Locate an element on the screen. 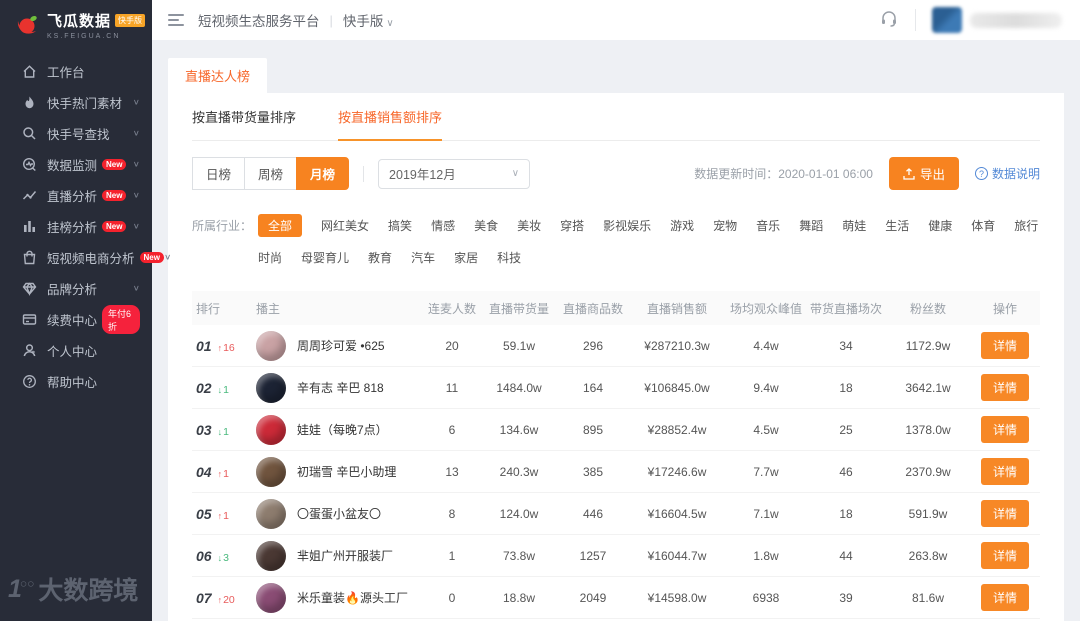  host-link: 娃娃（每晚7点） is located at coordinates (340, 429).